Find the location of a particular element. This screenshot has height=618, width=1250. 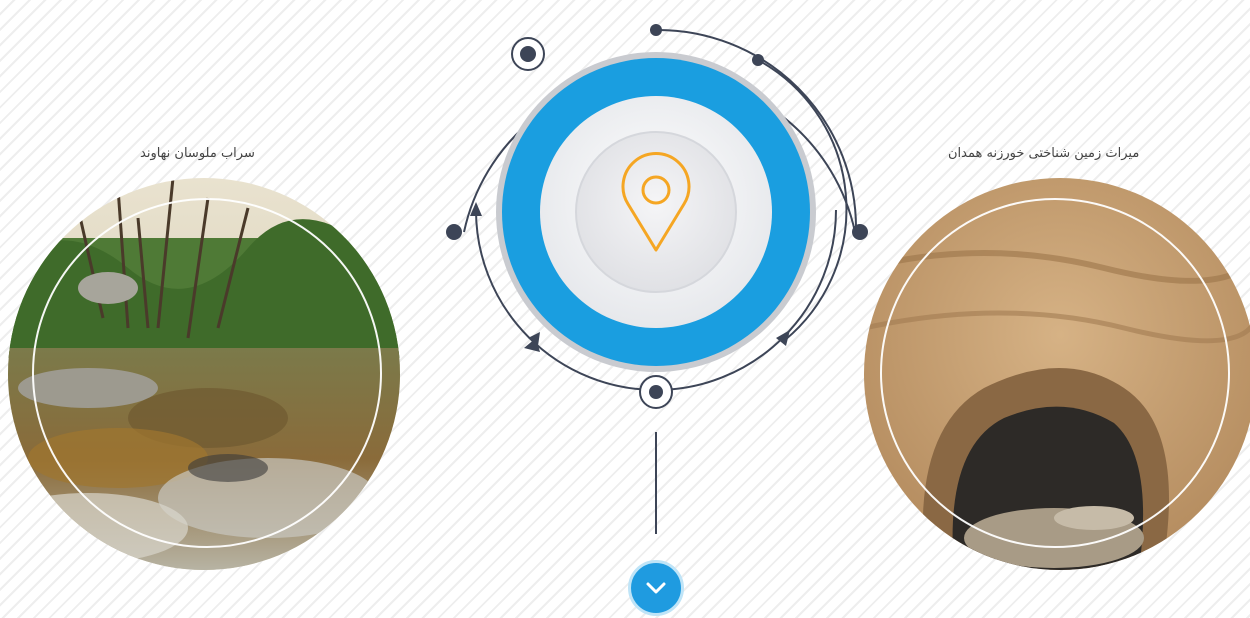

scroll-down-button is located at coordinates (656, 588).